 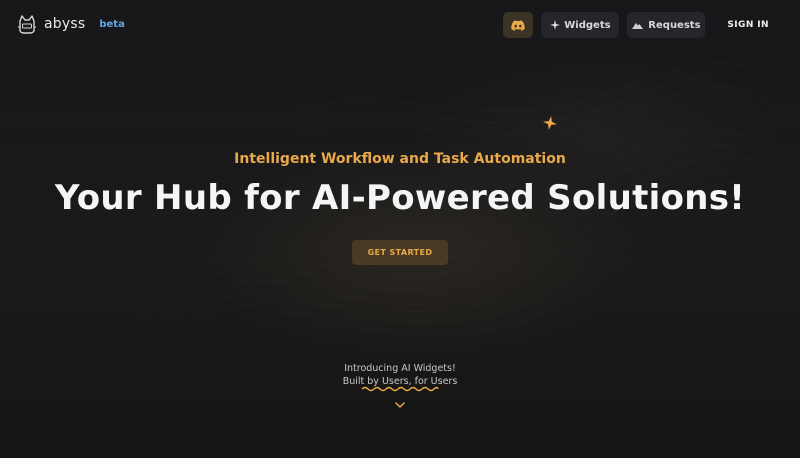 What do you see at coordinates (587, 25) in the screenshot?
I see `widgets-label: Widgets` at bounding box center [587, 25].